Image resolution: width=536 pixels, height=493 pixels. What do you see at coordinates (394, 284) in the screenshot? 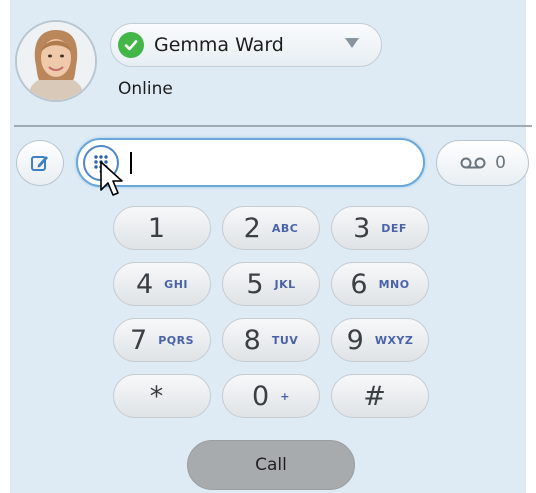
I see `key-letters: MNO` at bounding box center [394, 284].